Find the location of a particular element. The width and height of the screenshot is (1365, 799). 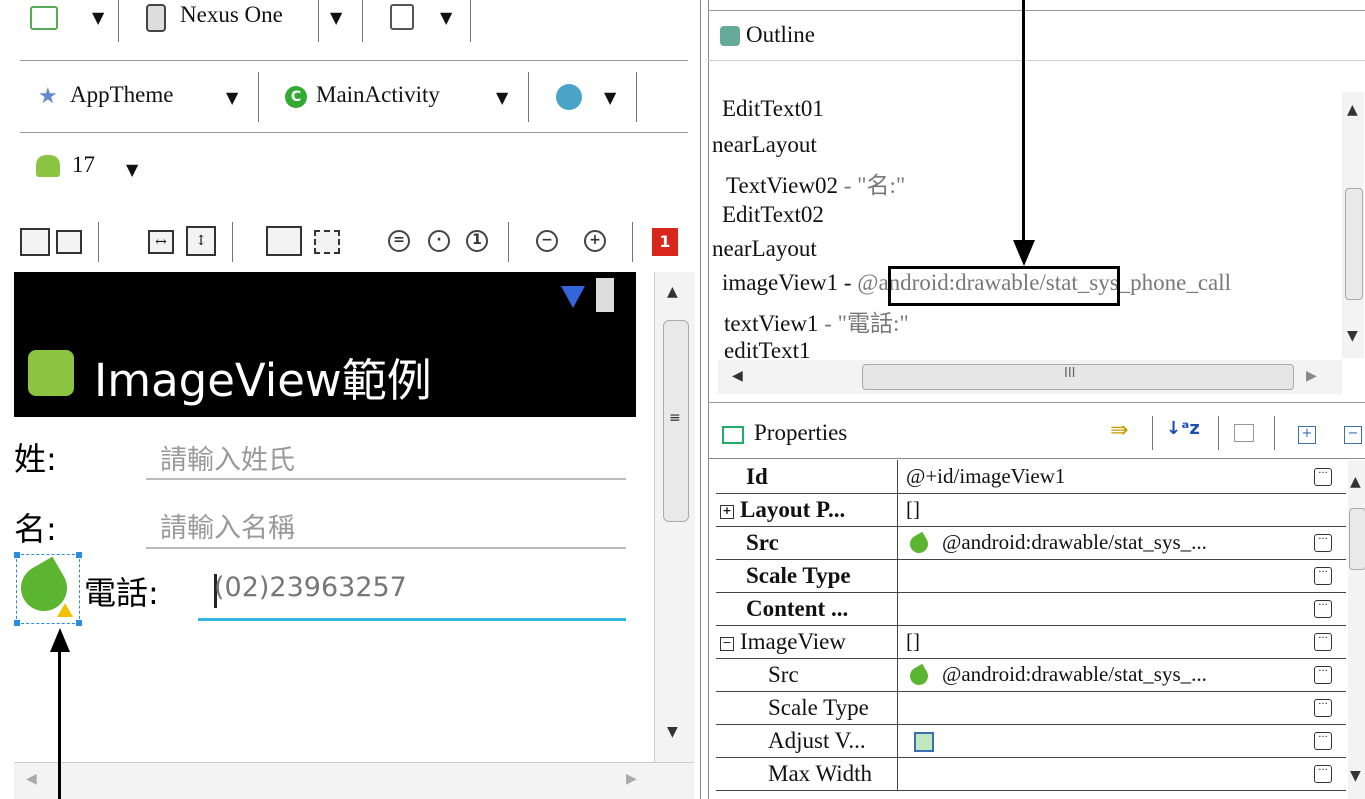

zoom-out-icon: − is located at coordinates (547, 241).